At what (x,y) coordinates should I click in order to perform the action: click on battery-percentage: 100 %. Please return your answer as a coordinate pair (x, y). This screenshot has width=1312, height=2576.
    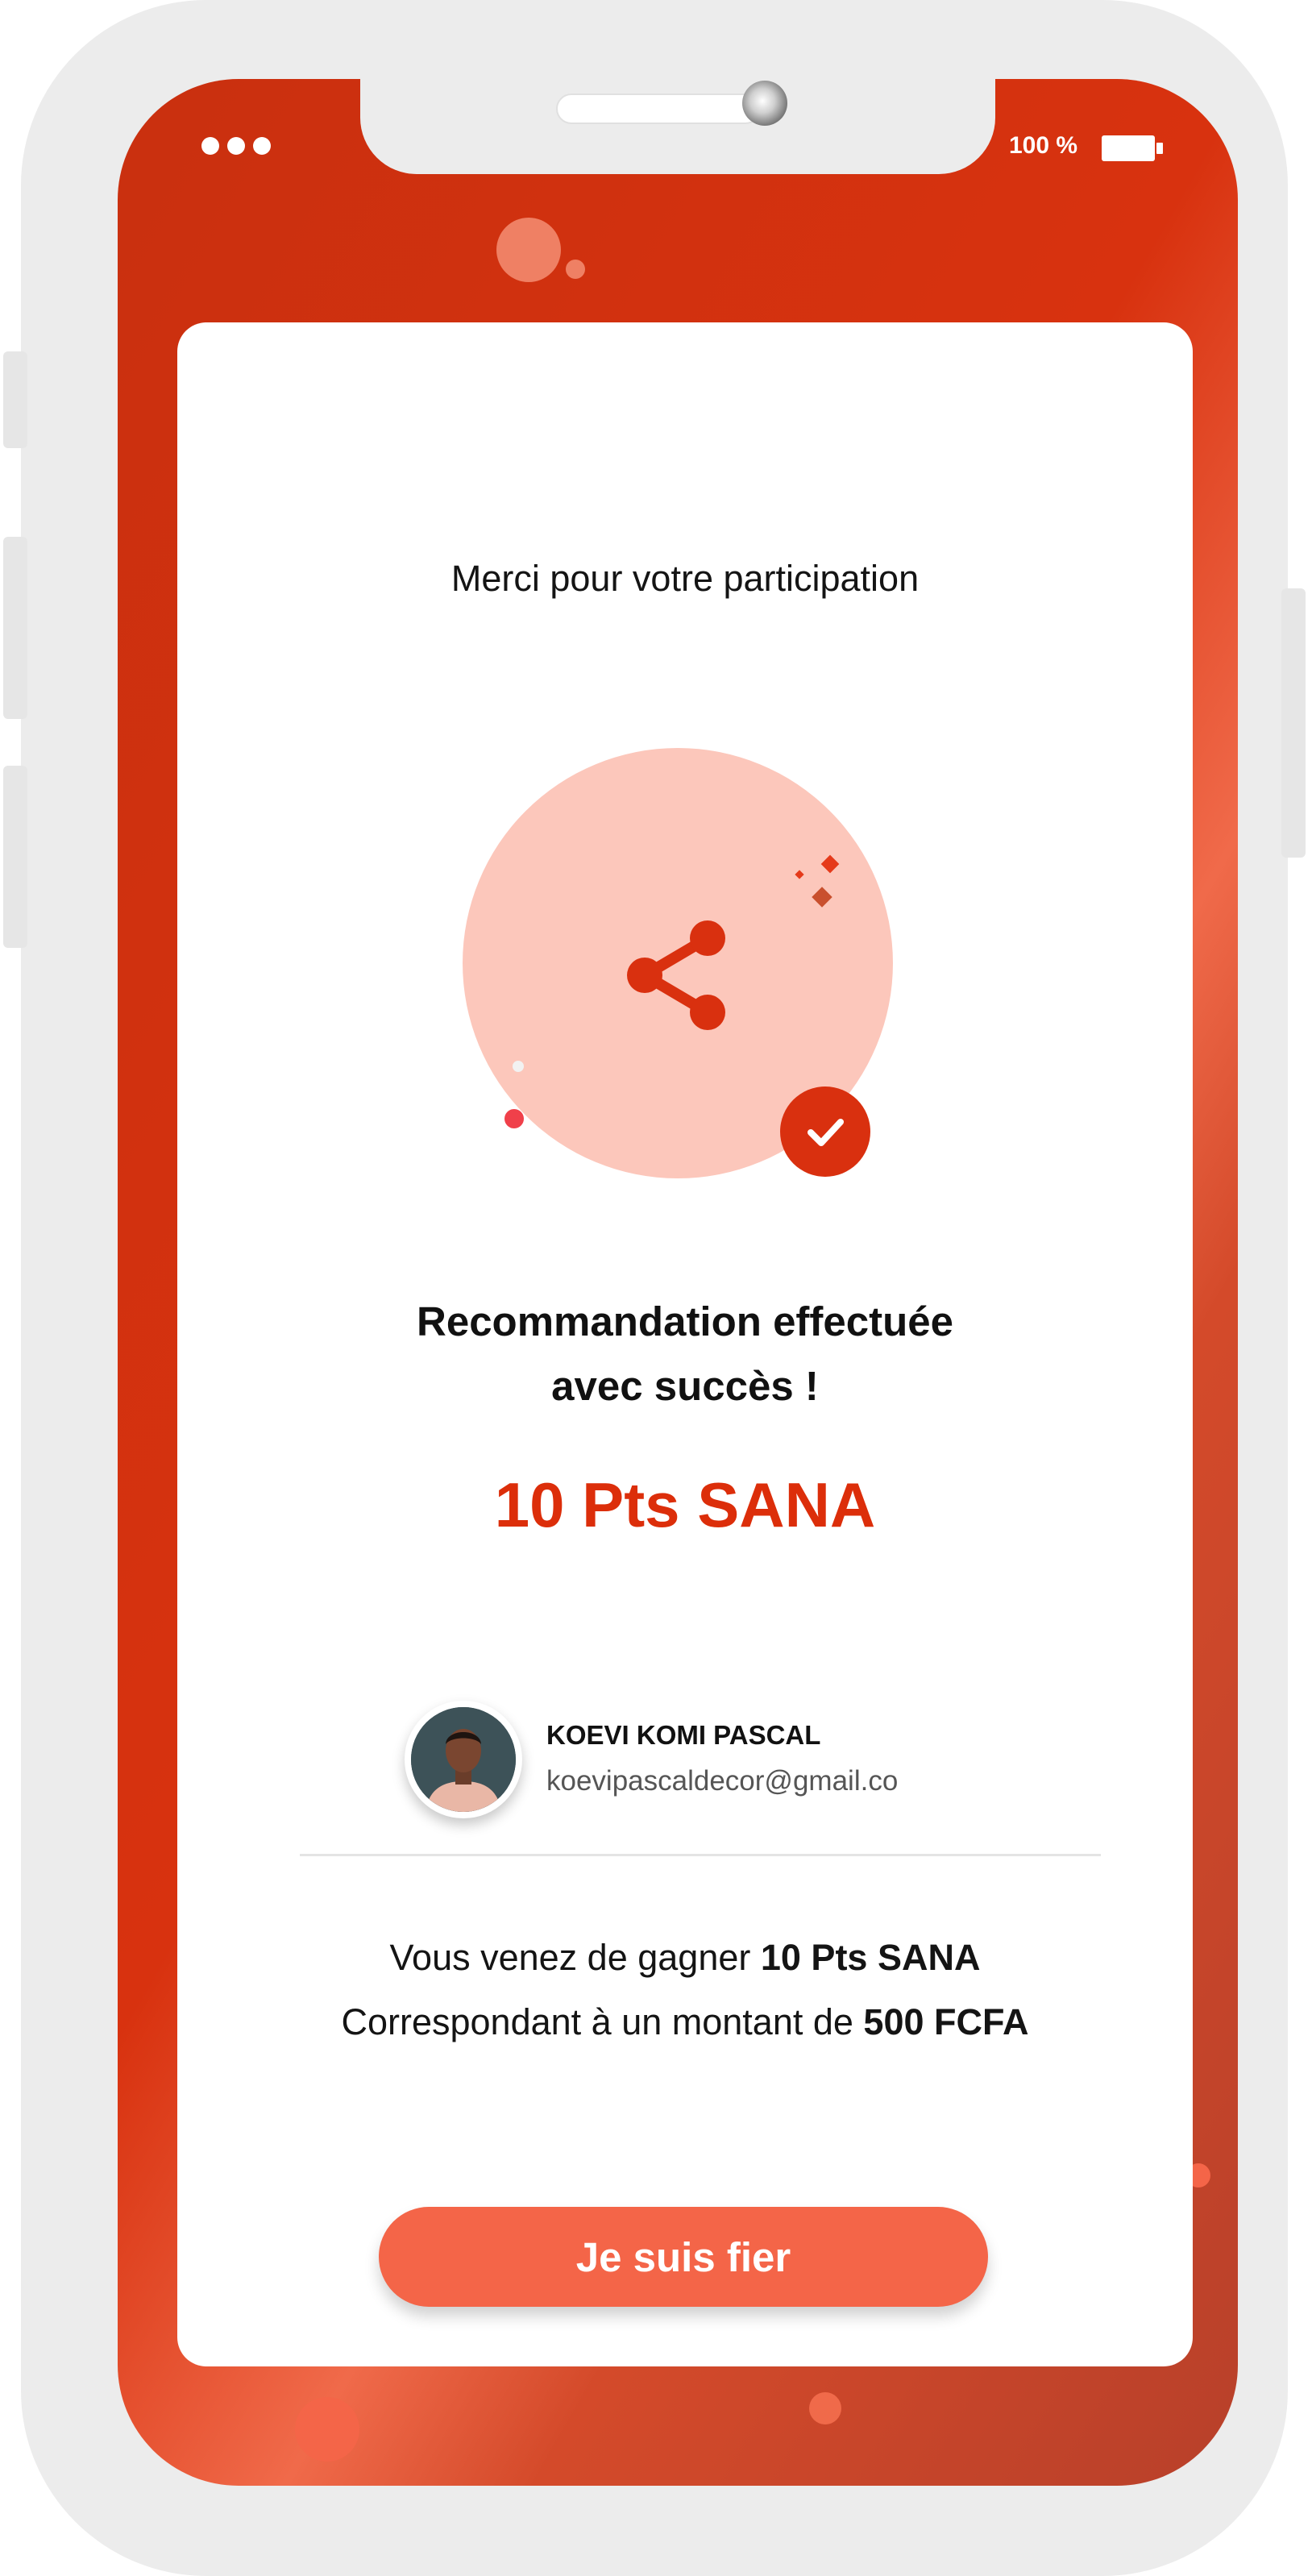
    Looking at the image, I should click on (1044, 145).